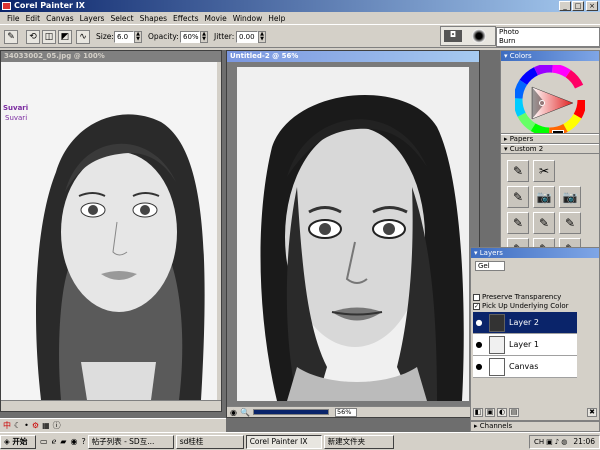 The width and height of the screenshot is (600, 450). Describe the element at coordinates (247, 37) in the screenshot. I see `jitter-field: 0.00` at that location.